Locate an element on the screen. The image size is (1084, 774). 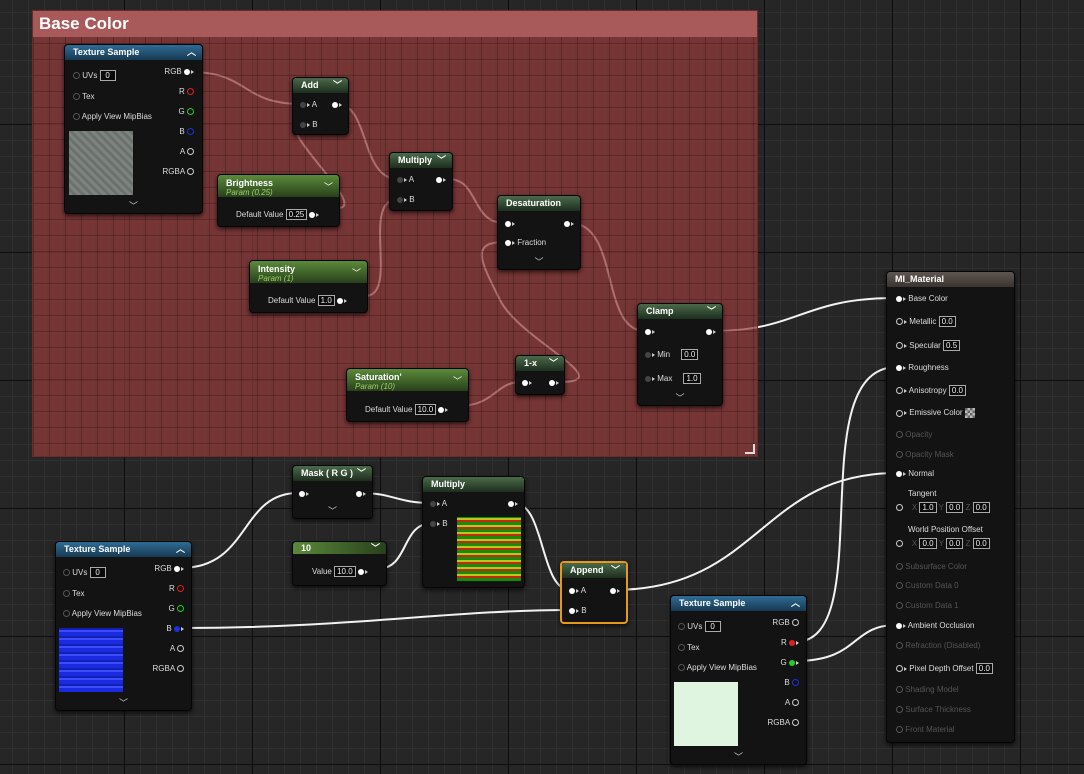
pixel-depth-offset-pin is located at coordinates (899, 669).